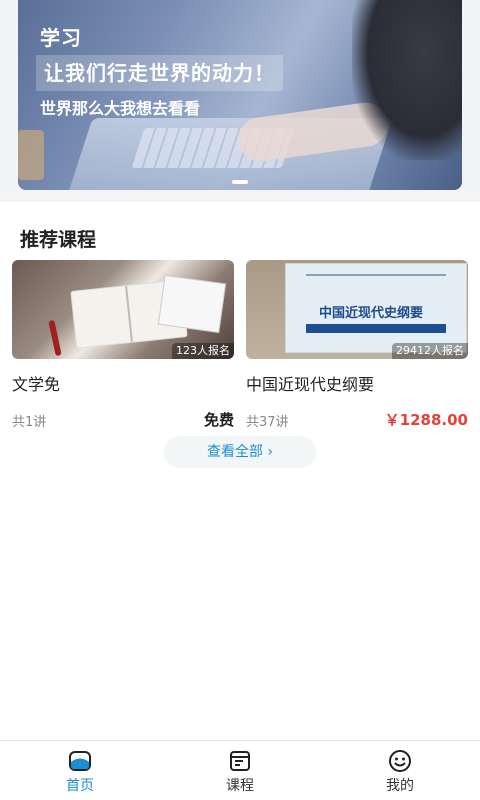 Image resolution: width=480 pixels, height=800 pixels. Describe the element at coordinates (267, 422) in the screenshot. I see `lesson-count: 共37讲` at that location.